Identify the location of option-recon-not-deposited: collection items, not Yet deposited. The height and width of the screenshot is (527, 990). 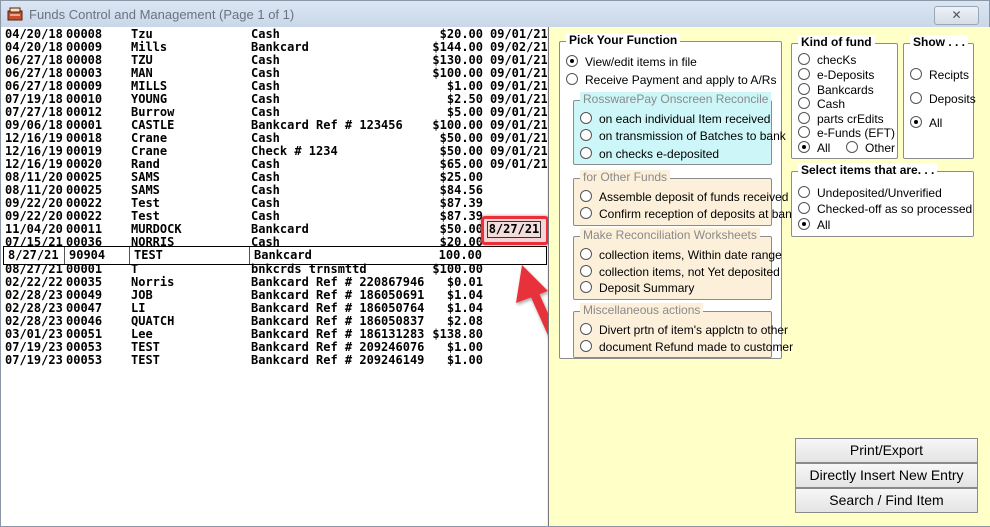
(680, 272).